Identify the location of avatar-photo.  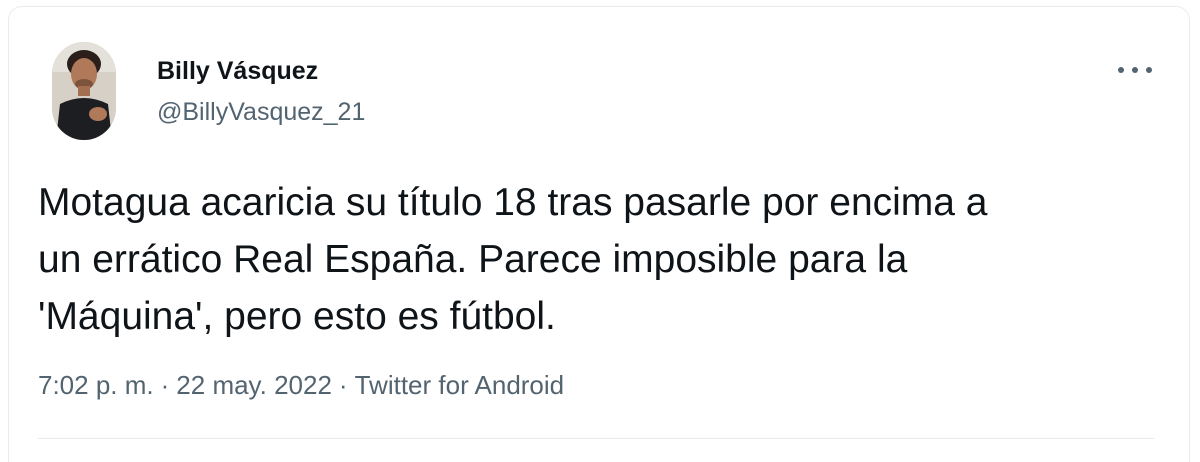
(84, 91).